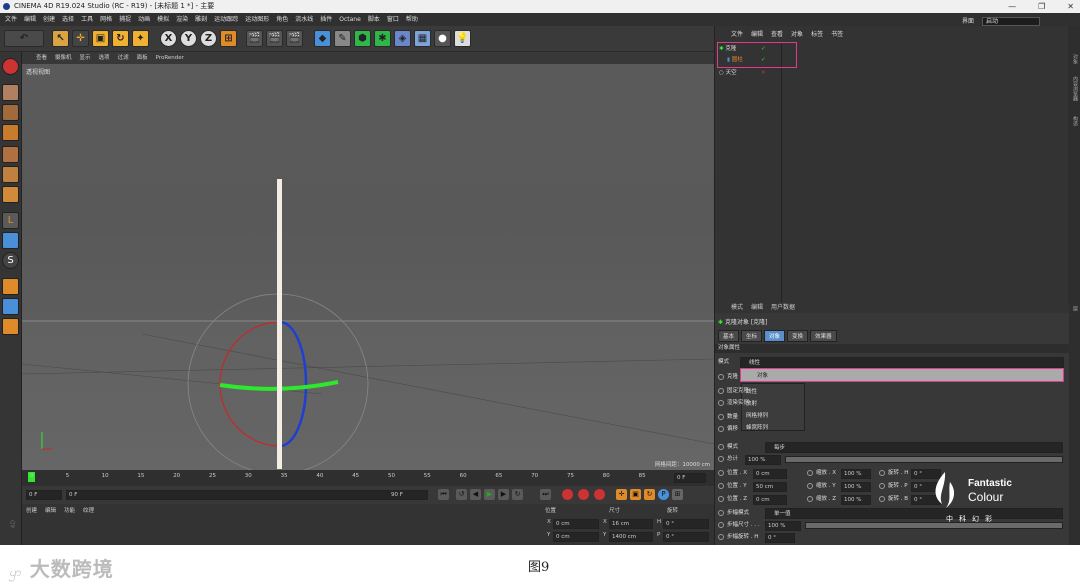 The width and height of the screenshot is (1080, 585). Describe the element at coordinates (120, 38) in the screenshot. I see `rotate-icon: ↻` at that location.